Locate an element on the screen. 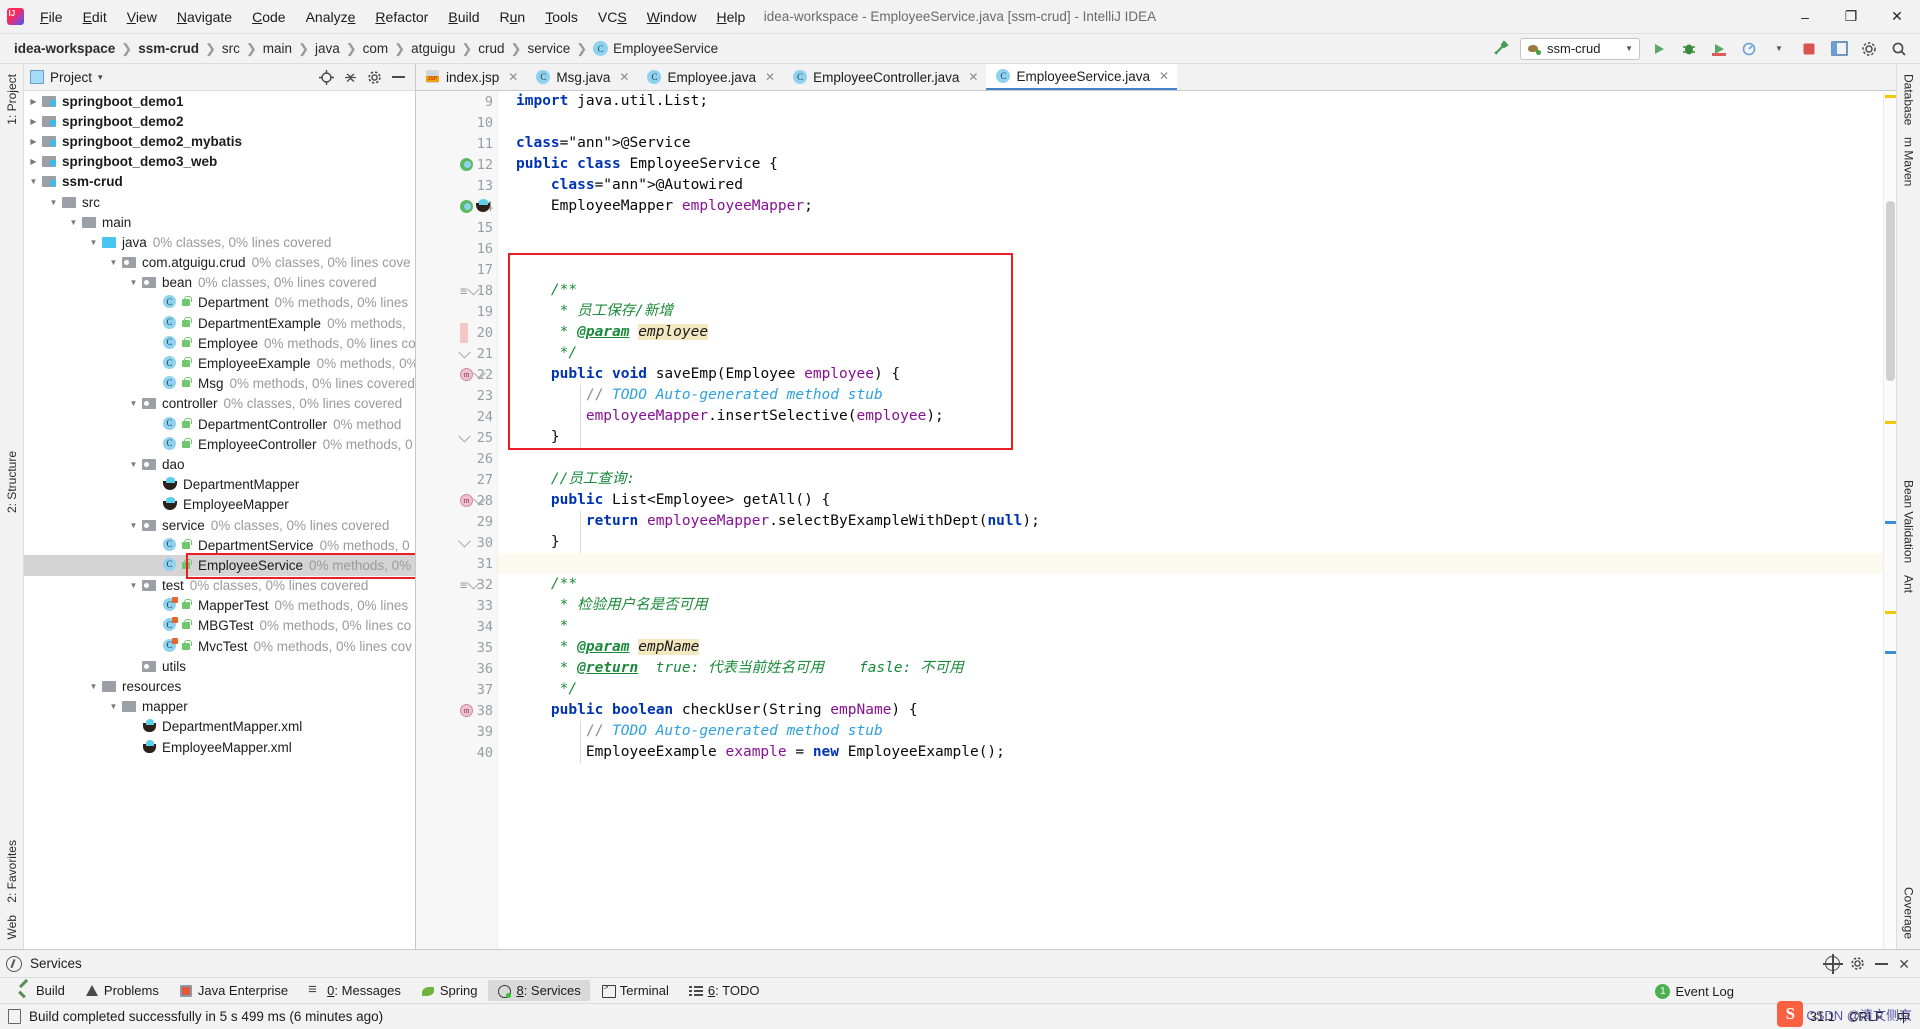 The height and width of the screenshot is (1029, 1920). gutter-line-9: 9 is located at coordinates (456, 101).